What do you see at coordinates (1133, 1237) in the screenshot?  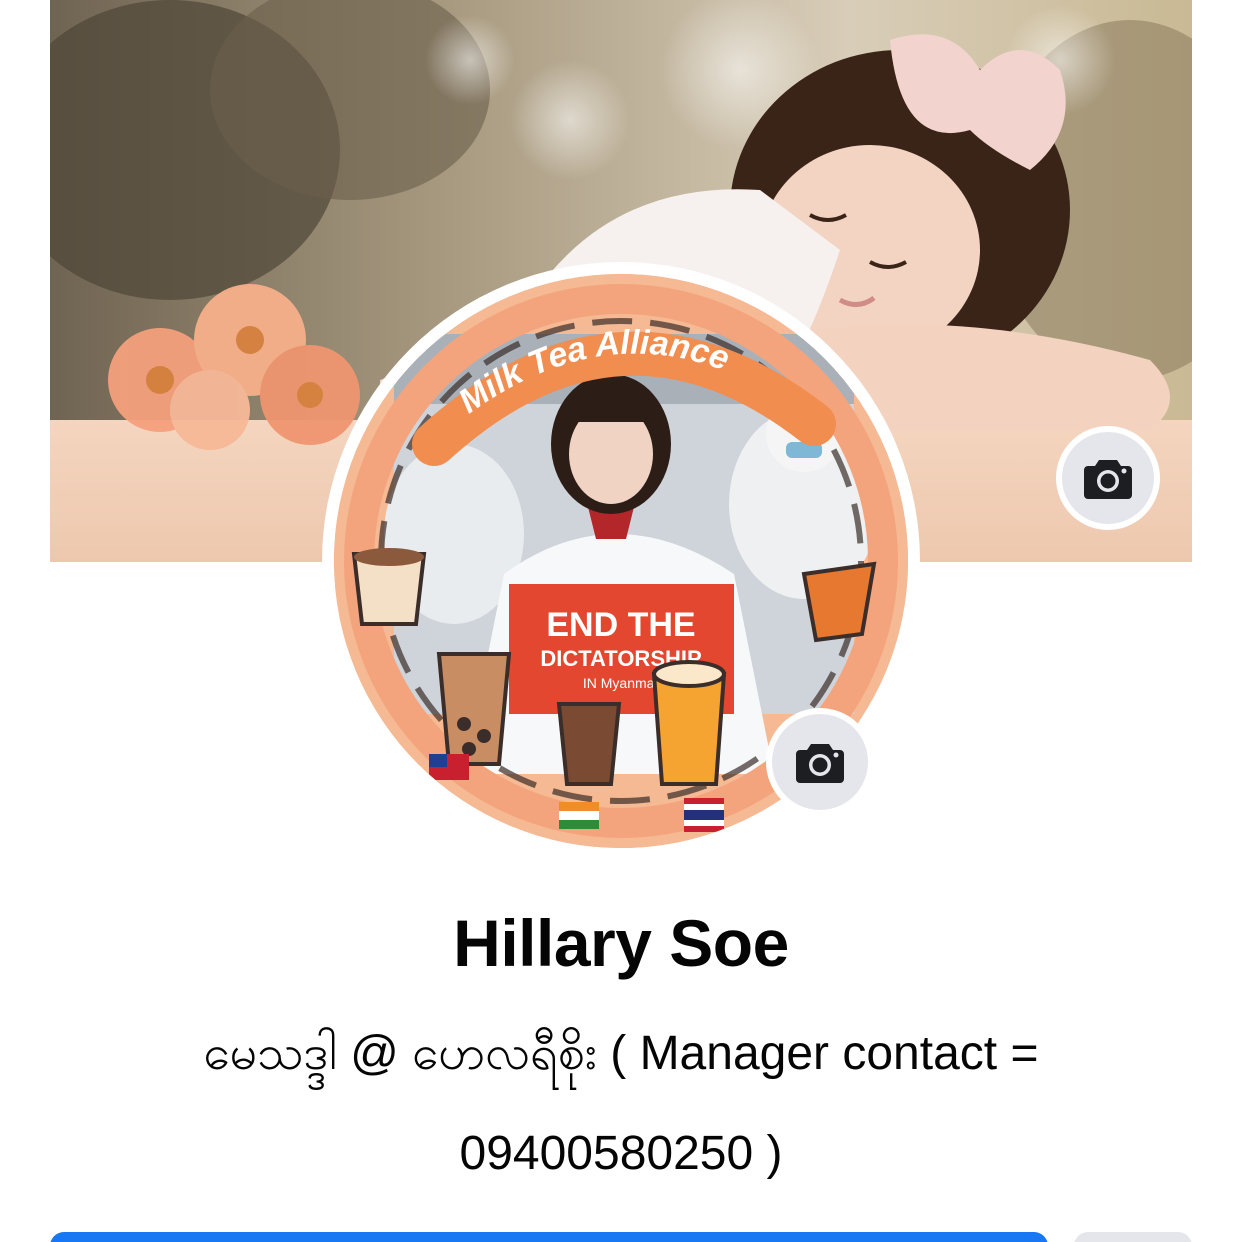 I see `more-options-button` at bounding box center [1133, 1237].